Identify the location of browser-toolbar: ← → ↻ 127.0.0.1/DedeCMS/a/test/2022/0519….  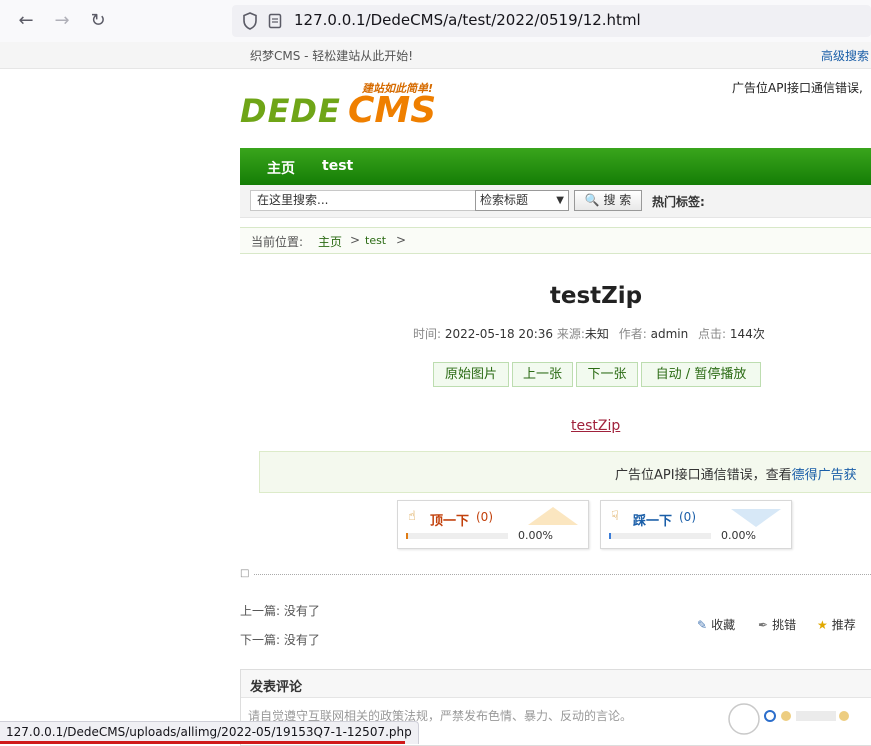
(435, 21).